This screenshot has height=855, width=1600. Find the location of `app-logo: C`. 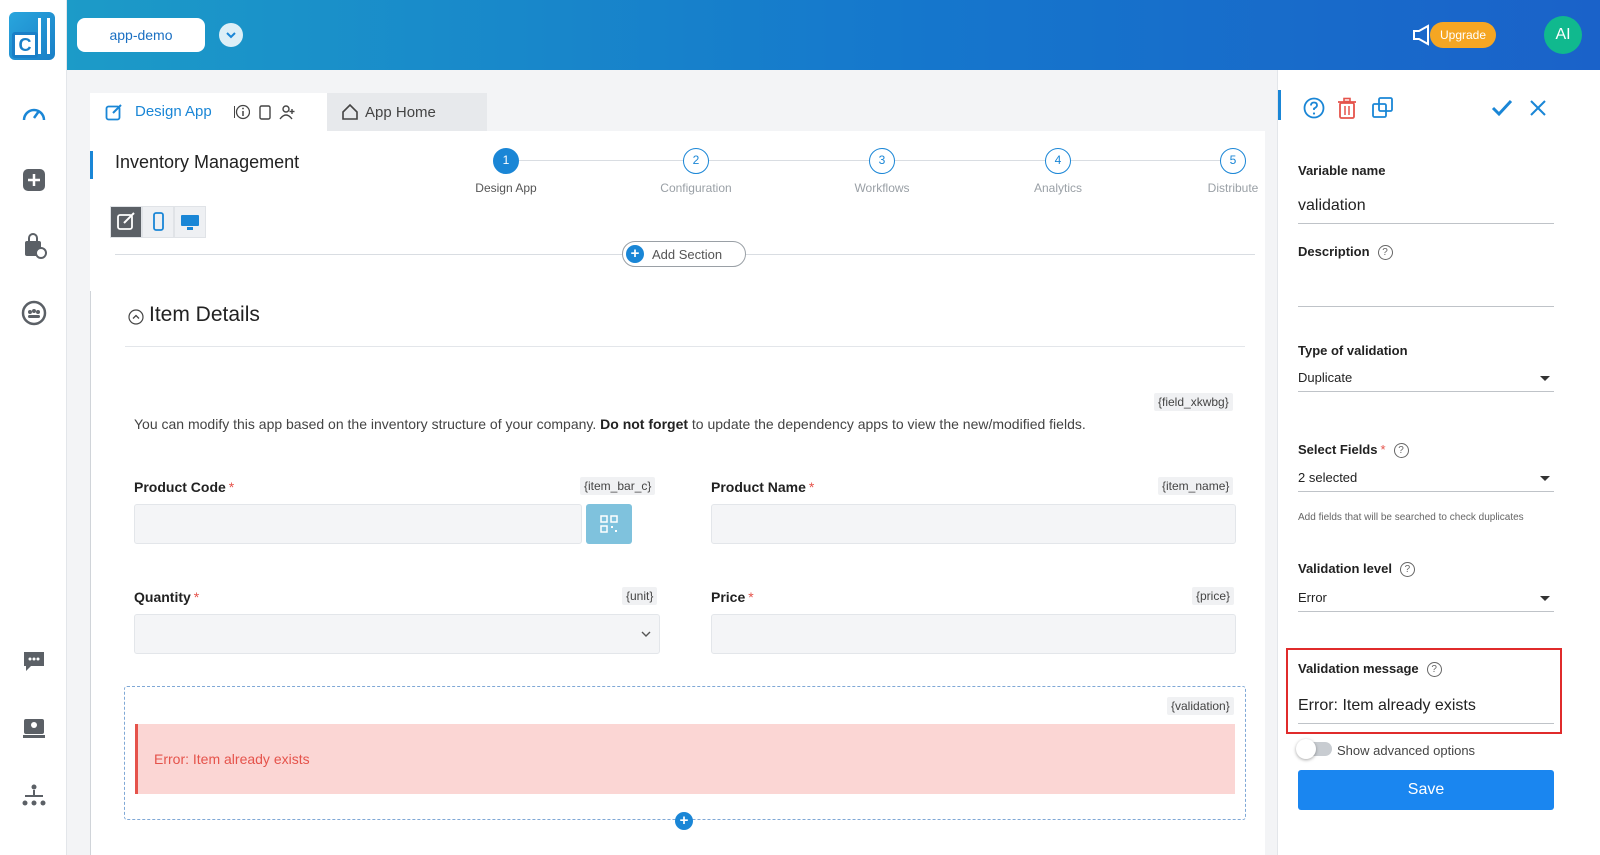

app-logo: C is located at coordinates (32, 36).